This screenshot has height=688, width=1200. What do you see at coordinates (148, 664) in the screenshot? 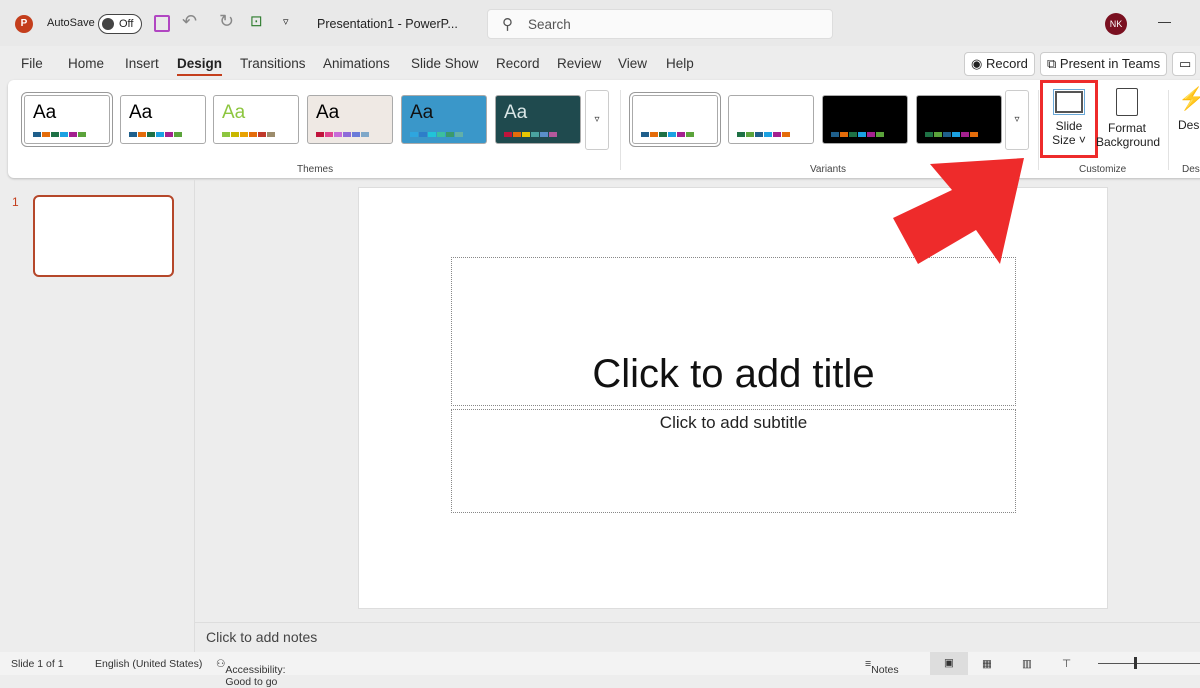
I see `language-status: English (United States)` at bounding box center [148, 664].